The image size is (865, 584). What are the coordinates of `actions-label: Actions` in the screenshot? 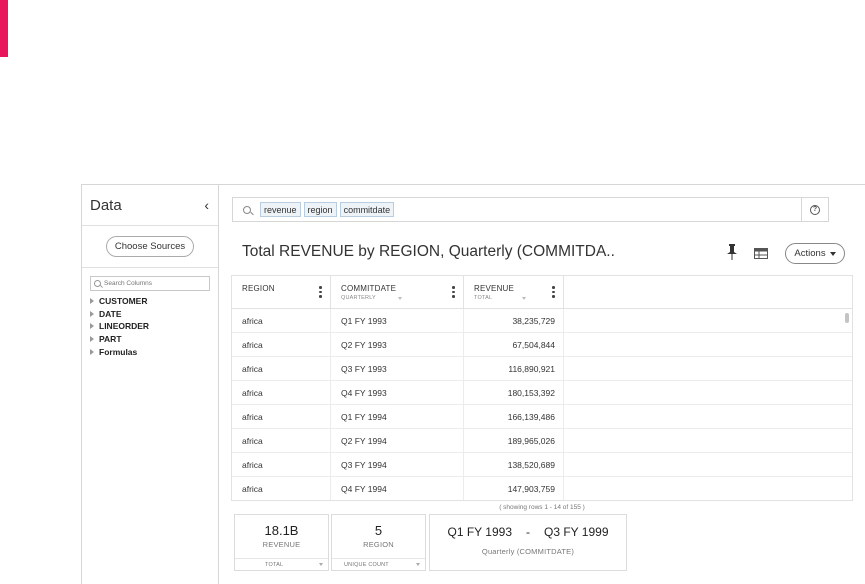 It's located at (810, 253).